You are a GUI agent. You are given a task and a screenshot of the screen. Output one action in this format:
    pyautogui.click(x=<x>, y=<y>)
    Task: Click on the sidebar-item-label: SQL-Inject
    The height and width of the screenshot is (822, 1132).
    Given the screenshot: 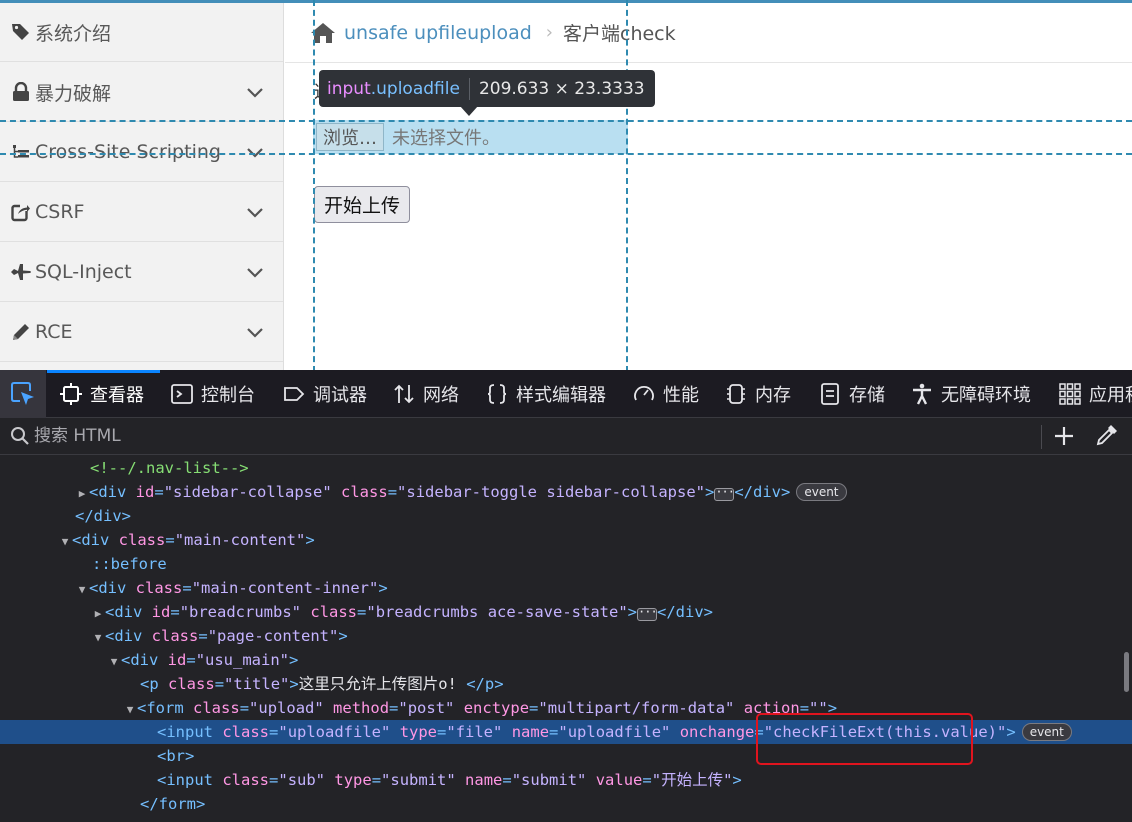 What is the action you would take?
    pyautogui.click(x=83, y=272)
    